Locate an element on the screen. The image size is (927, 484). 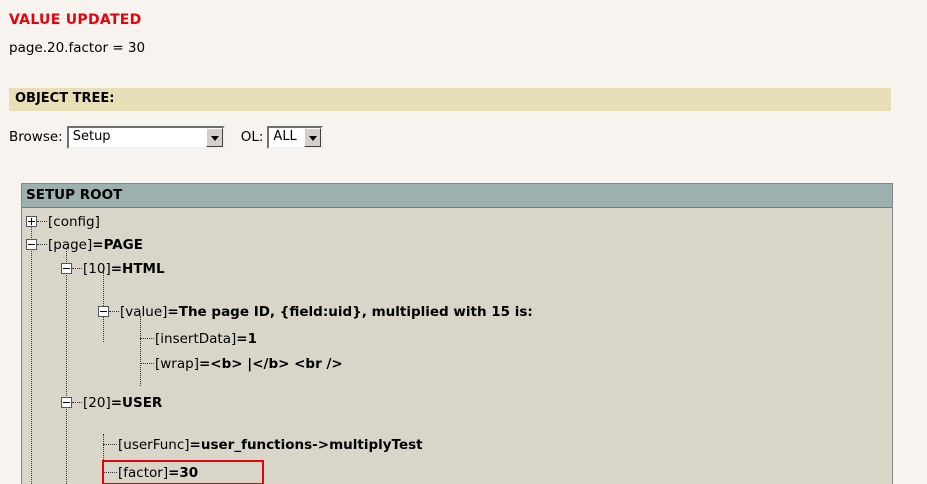
value-updated-text: page.20.factor = 30 is located at coordinates (77, 48).